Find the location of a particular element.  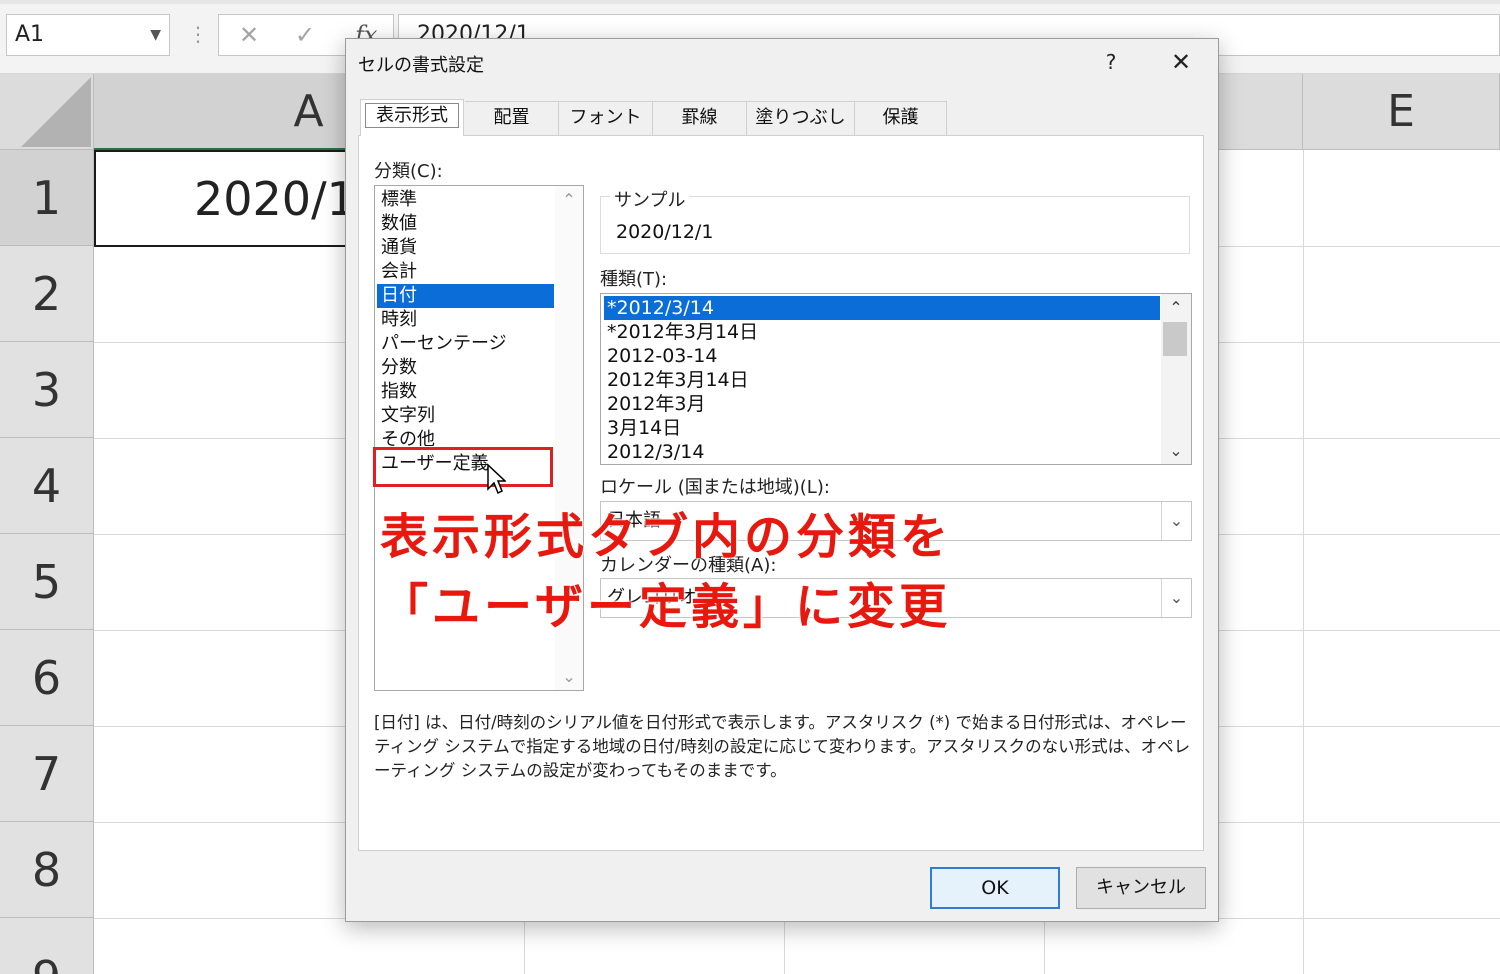

row-header-6: 6 is located at coordinates (47, 678).